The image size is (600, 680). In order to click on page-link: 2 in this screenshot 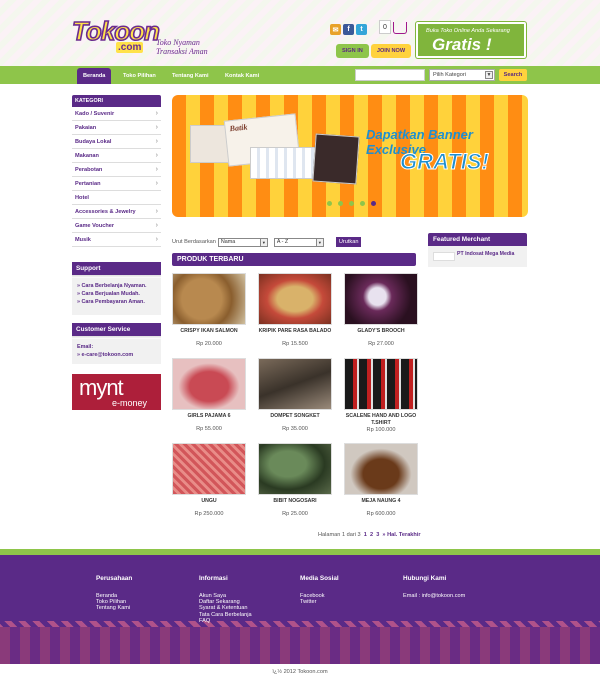, I will do `click(371, 535)`.